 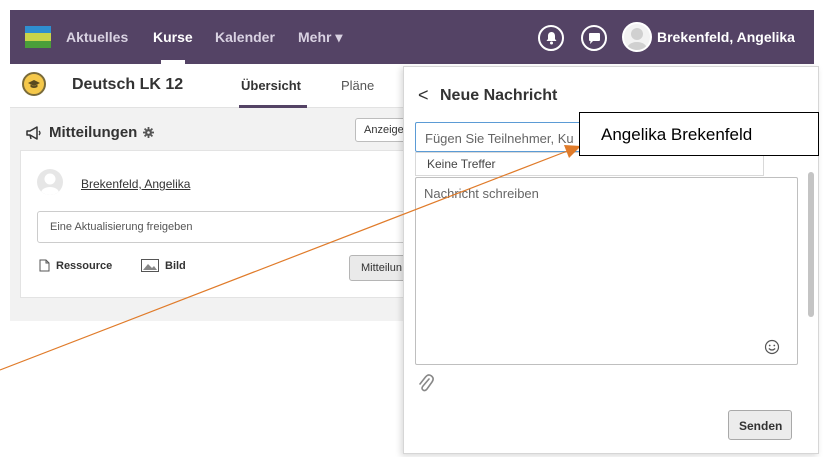 What do you see at coordinates (500, 137) in the screenshot?
I see `recipient-input: Fügen Sie Teilnehmer, Ku` at bounding box center [500, 137].